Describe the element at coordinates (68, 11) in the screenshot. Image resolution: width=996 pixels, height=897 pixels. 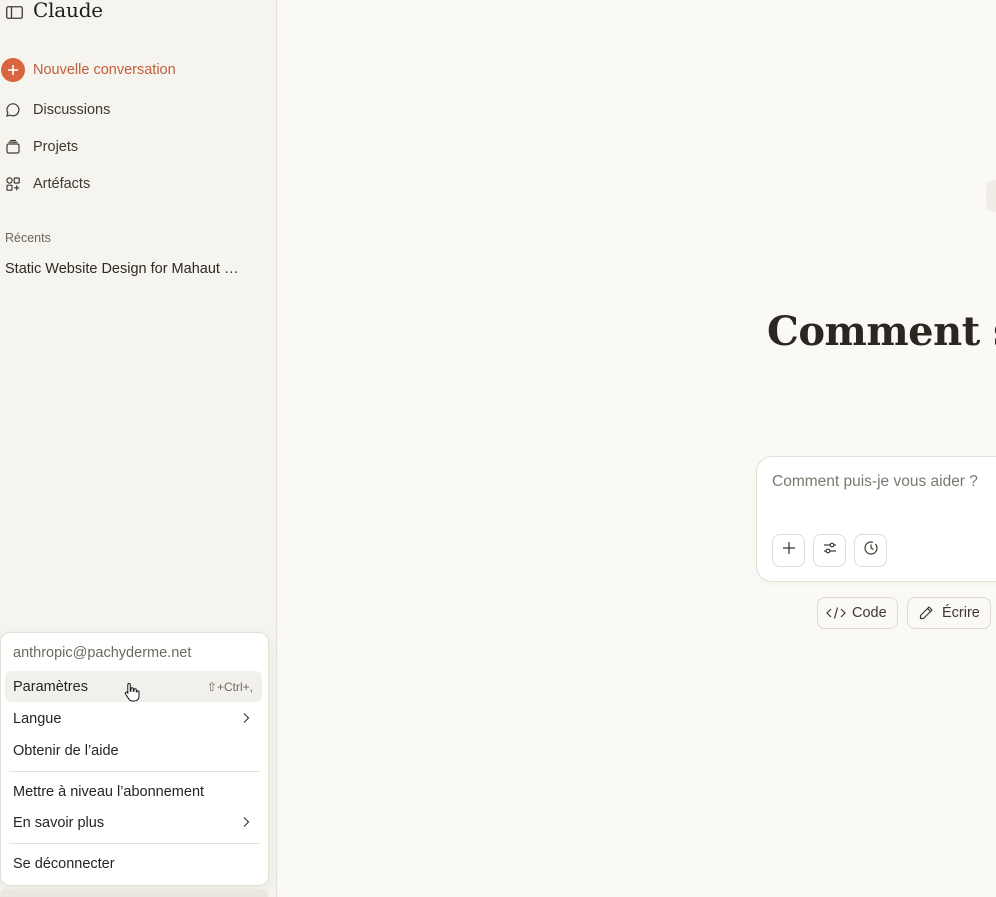
I see `app-name: Claude` at that location.